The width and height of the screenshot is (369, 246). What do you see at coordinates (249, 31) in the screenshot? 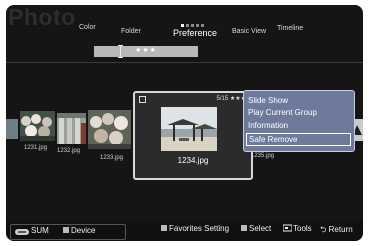
I see `tab-basic-view: Basic View` at bounding box center [249, 31].